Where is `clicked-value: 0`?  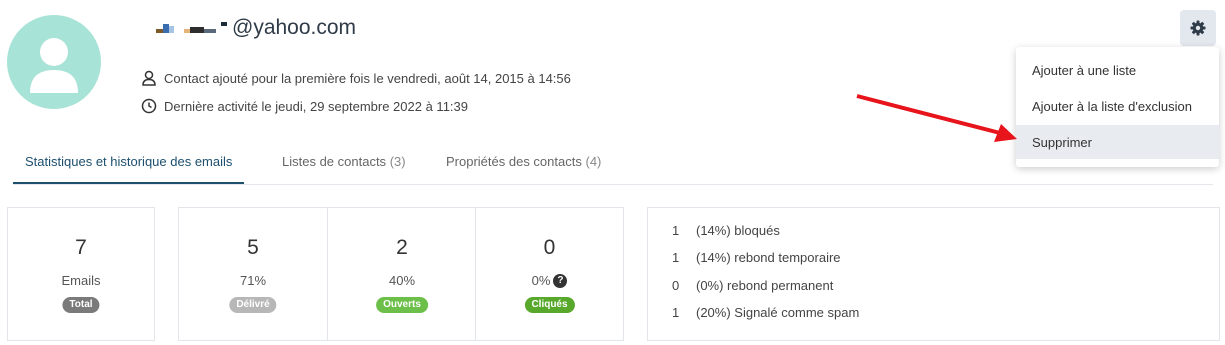
clicked-value: 0 is located at coordinates (549, 247).